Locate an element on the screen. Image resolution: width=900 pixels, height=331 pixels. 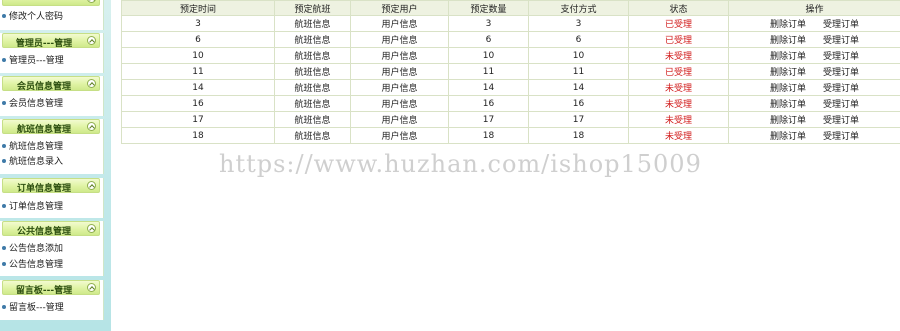
cell-time: 16 is located at coordinates (198, 103).